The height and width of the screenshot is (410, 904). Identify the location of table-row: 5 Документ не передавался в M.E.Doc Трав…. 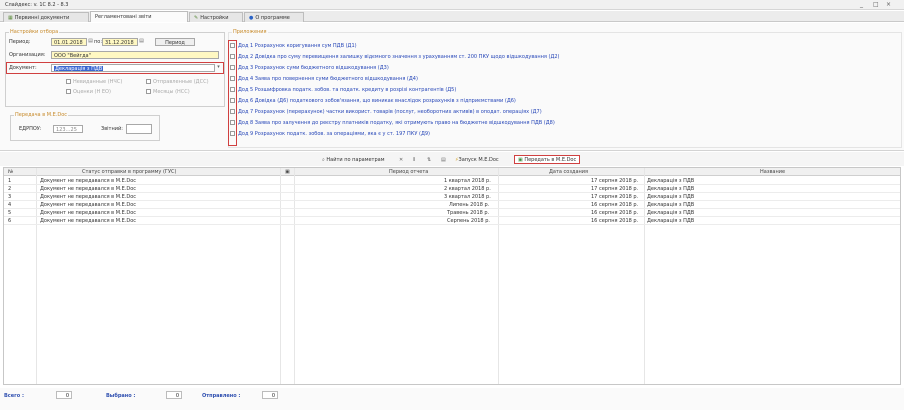
(452, 213).